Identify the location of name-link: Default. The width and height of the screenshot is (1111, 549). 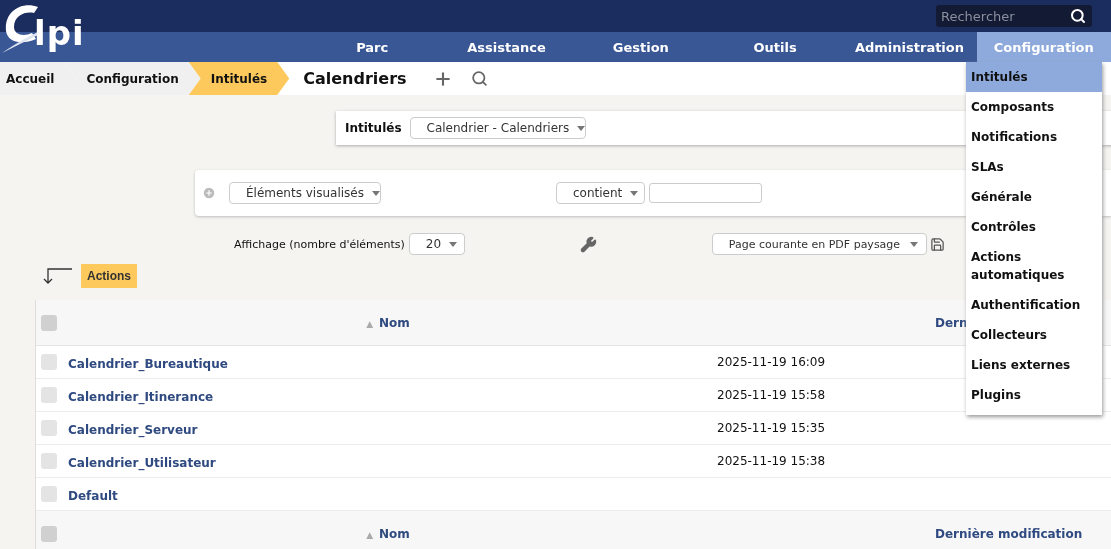
(93, 495).